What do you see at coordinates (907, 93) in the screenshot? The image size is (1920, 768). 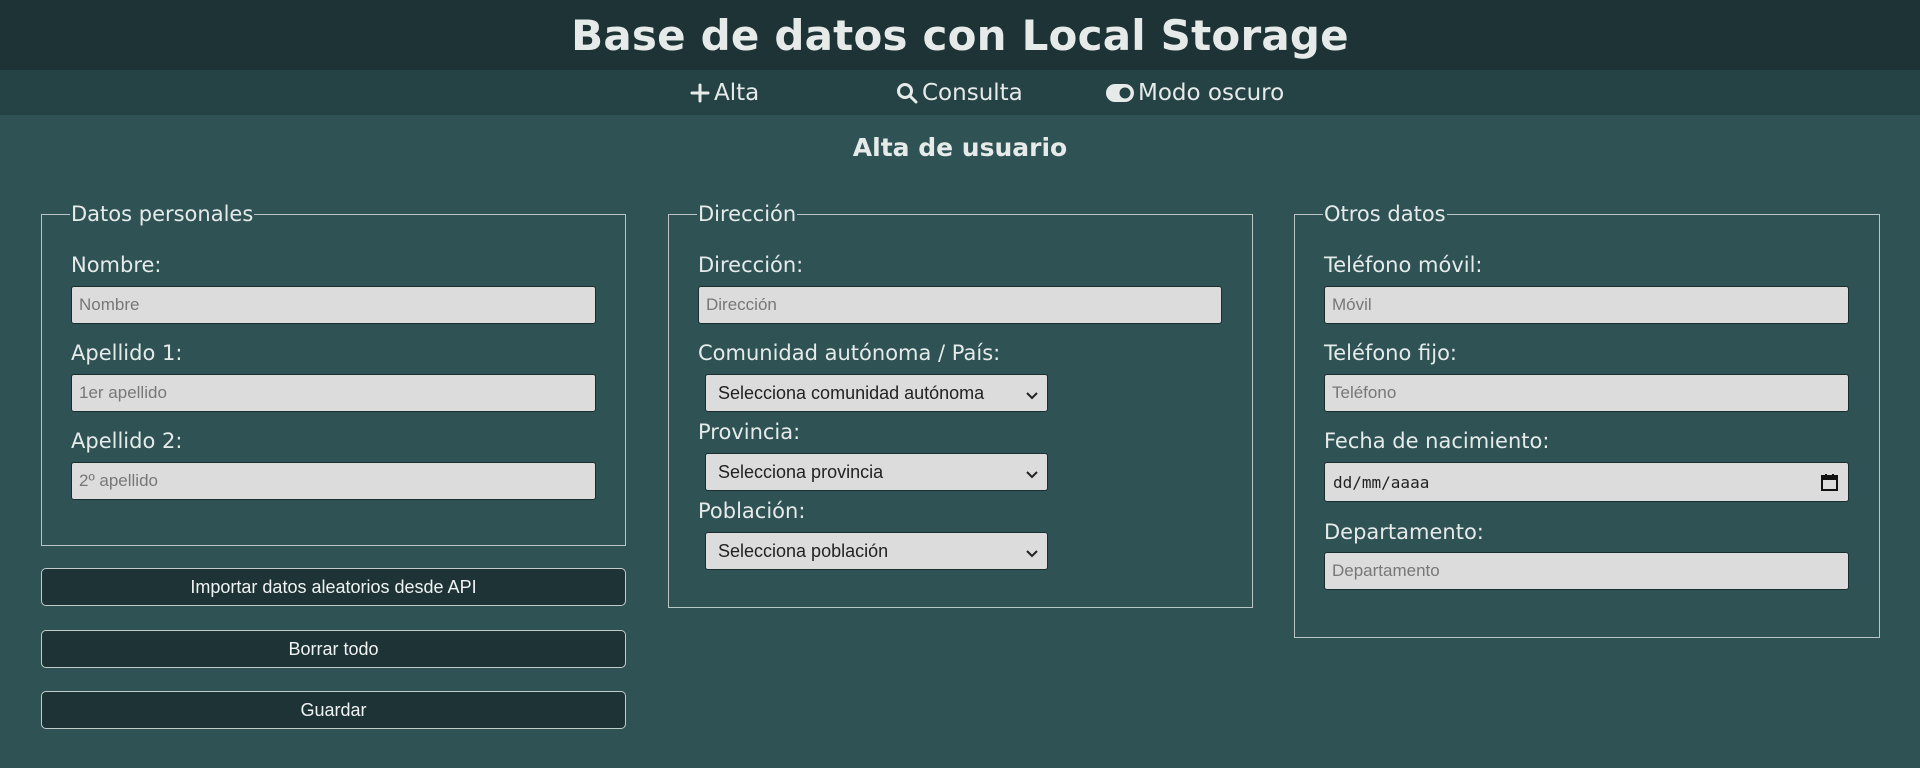 I see `search-icon` at bounding box center [907, 93].